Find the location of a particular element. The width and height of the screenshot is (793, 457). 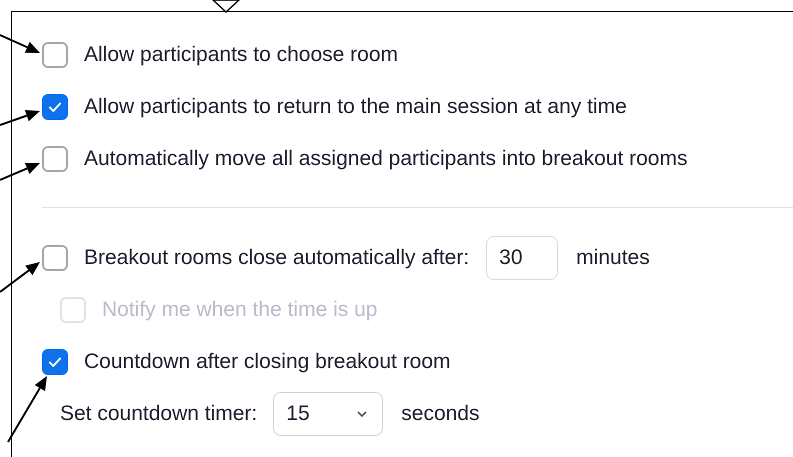

checkbox-label: Allow participants to return to the main session at any time is located at coordinates (355, 107).